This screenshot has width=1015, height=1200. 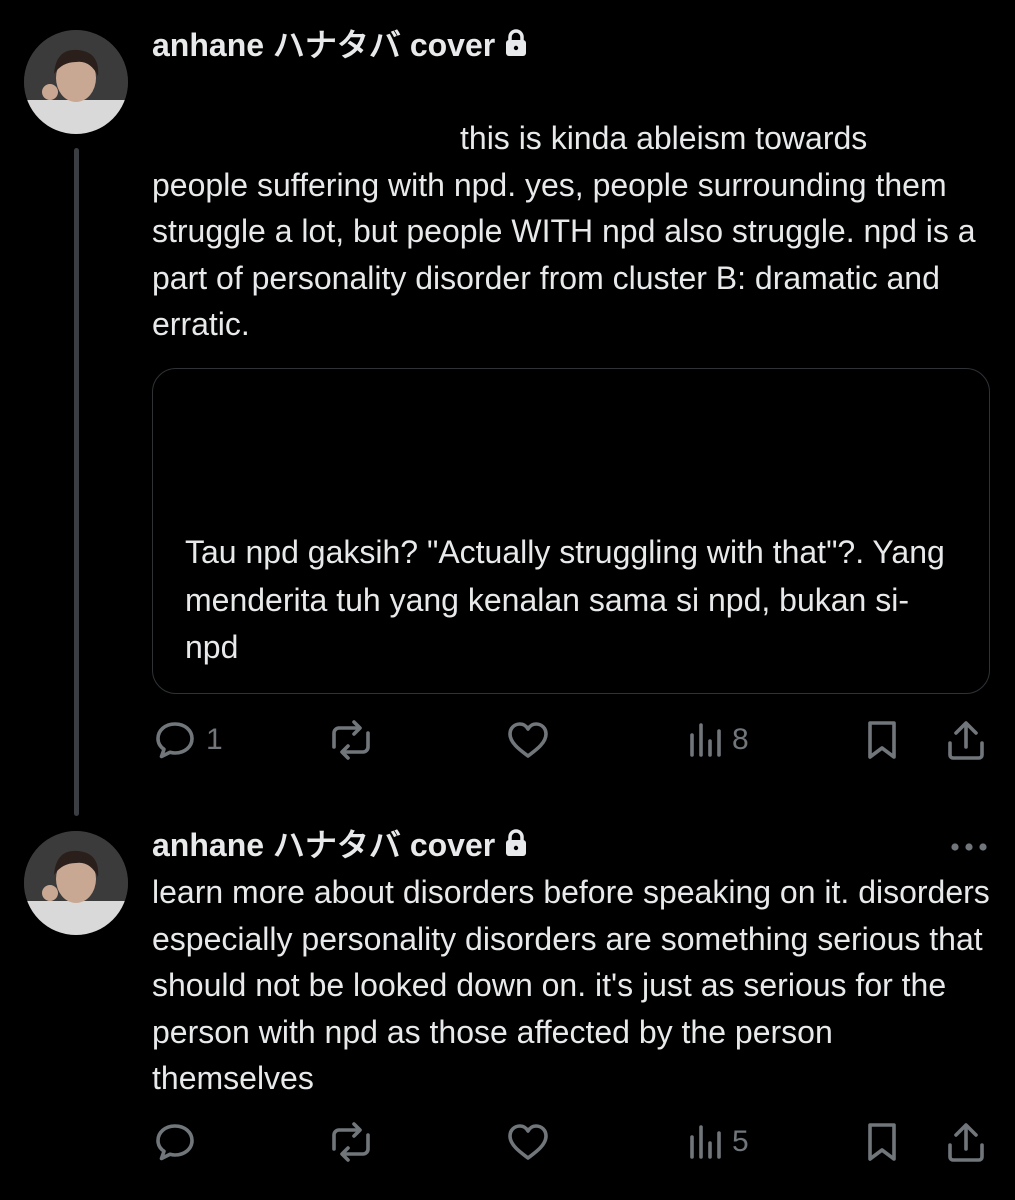 What do you see at coordinates (76, 482) in the screenshot?
I see `thread-line` at bounding box center [76, 482].